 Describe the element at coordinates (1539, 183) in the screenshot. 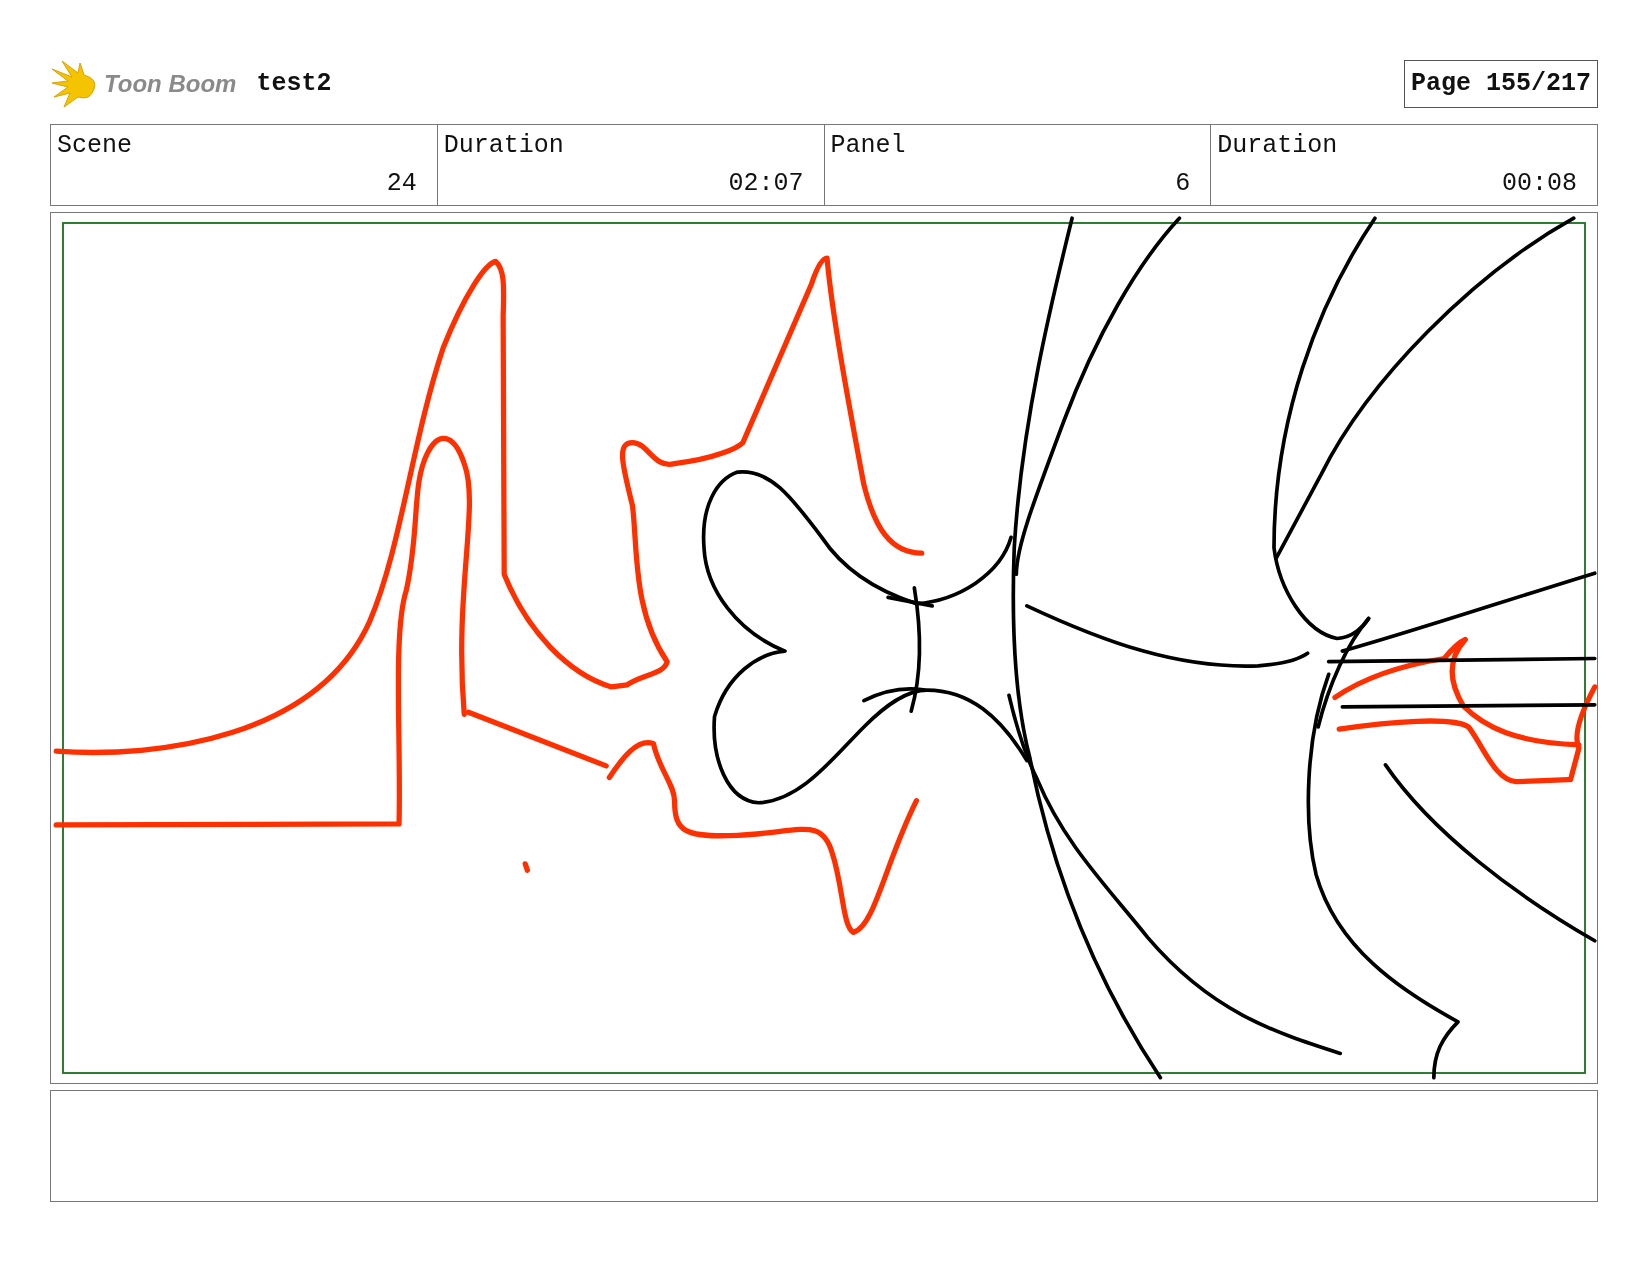

I see `field-value: 00:08` at that location.